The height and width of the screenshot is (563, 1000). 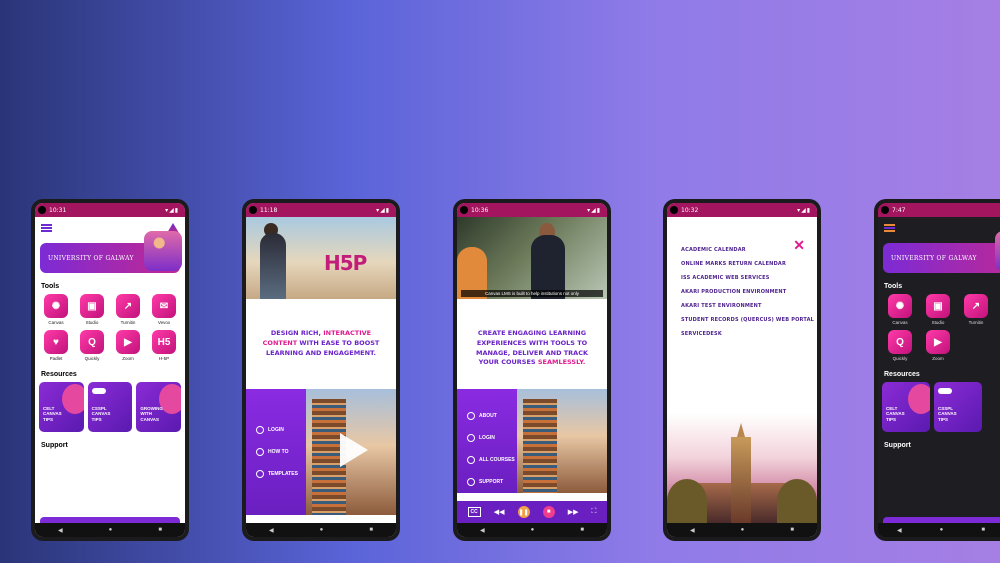 I want to click on resources-list: CELT CANVAS TIPS CSSPL CANVAS TIPS, so click(x=939, y=407).